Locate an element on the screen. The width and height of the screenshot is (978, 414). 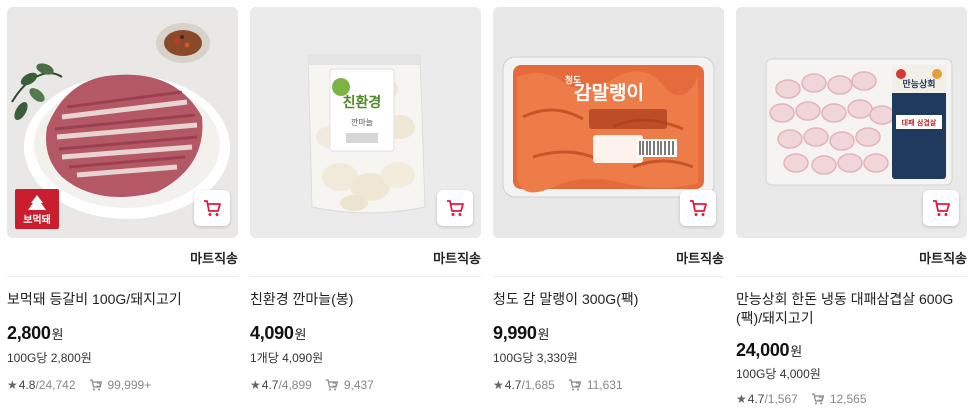
product-image: 친환경 깐마늘 is located at coordinates (365, 122).